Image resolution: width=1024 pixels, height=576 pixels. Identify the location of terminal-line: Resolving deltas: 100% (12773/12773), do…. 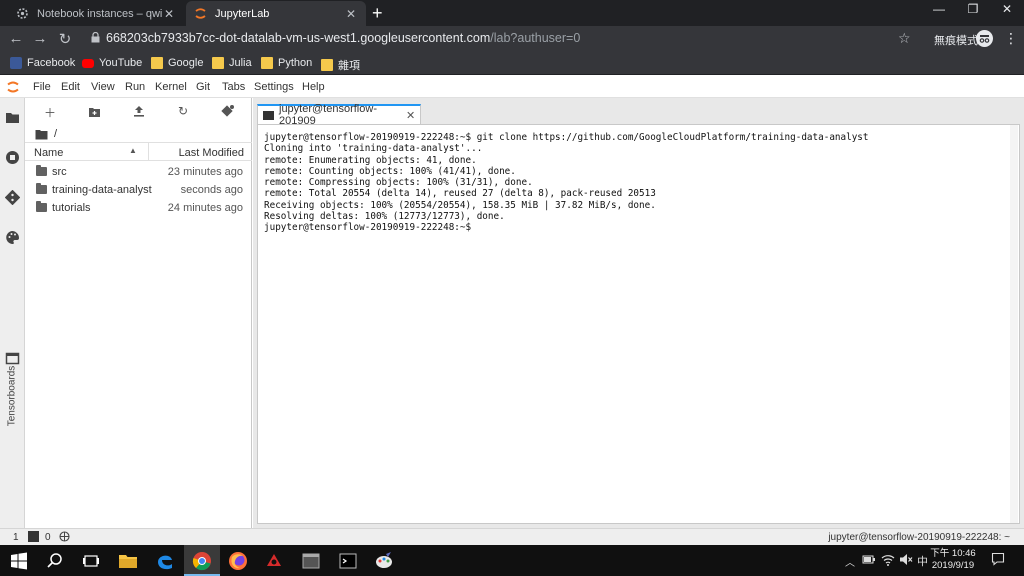
(384, 217).